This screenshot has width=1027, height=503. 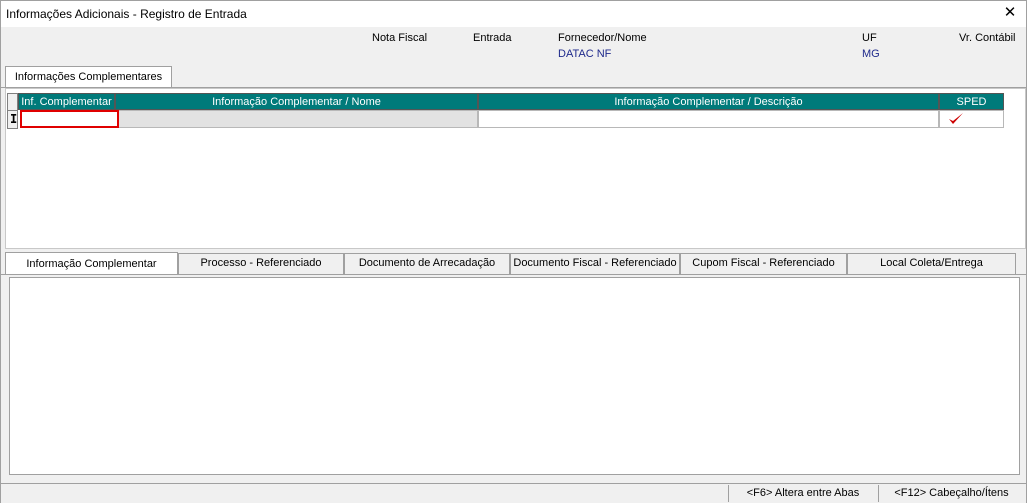 I want to click on row-indicator: I, so click(x=12, y=111).